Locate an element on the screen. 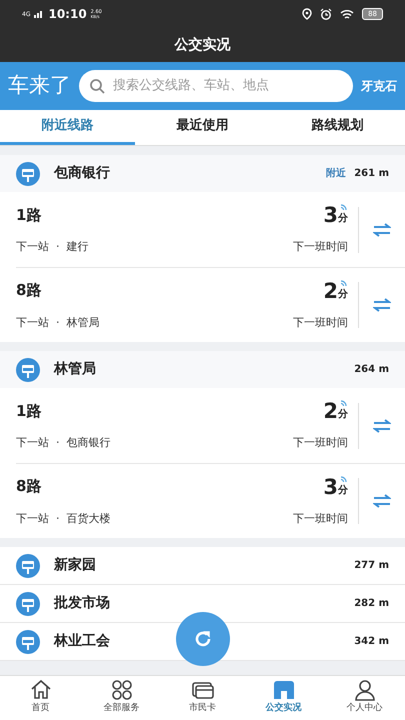 Image resolution: width=405 pixels, height=720 pixels. nav-tab: 公交实况 is located at coordinates (283, 698).